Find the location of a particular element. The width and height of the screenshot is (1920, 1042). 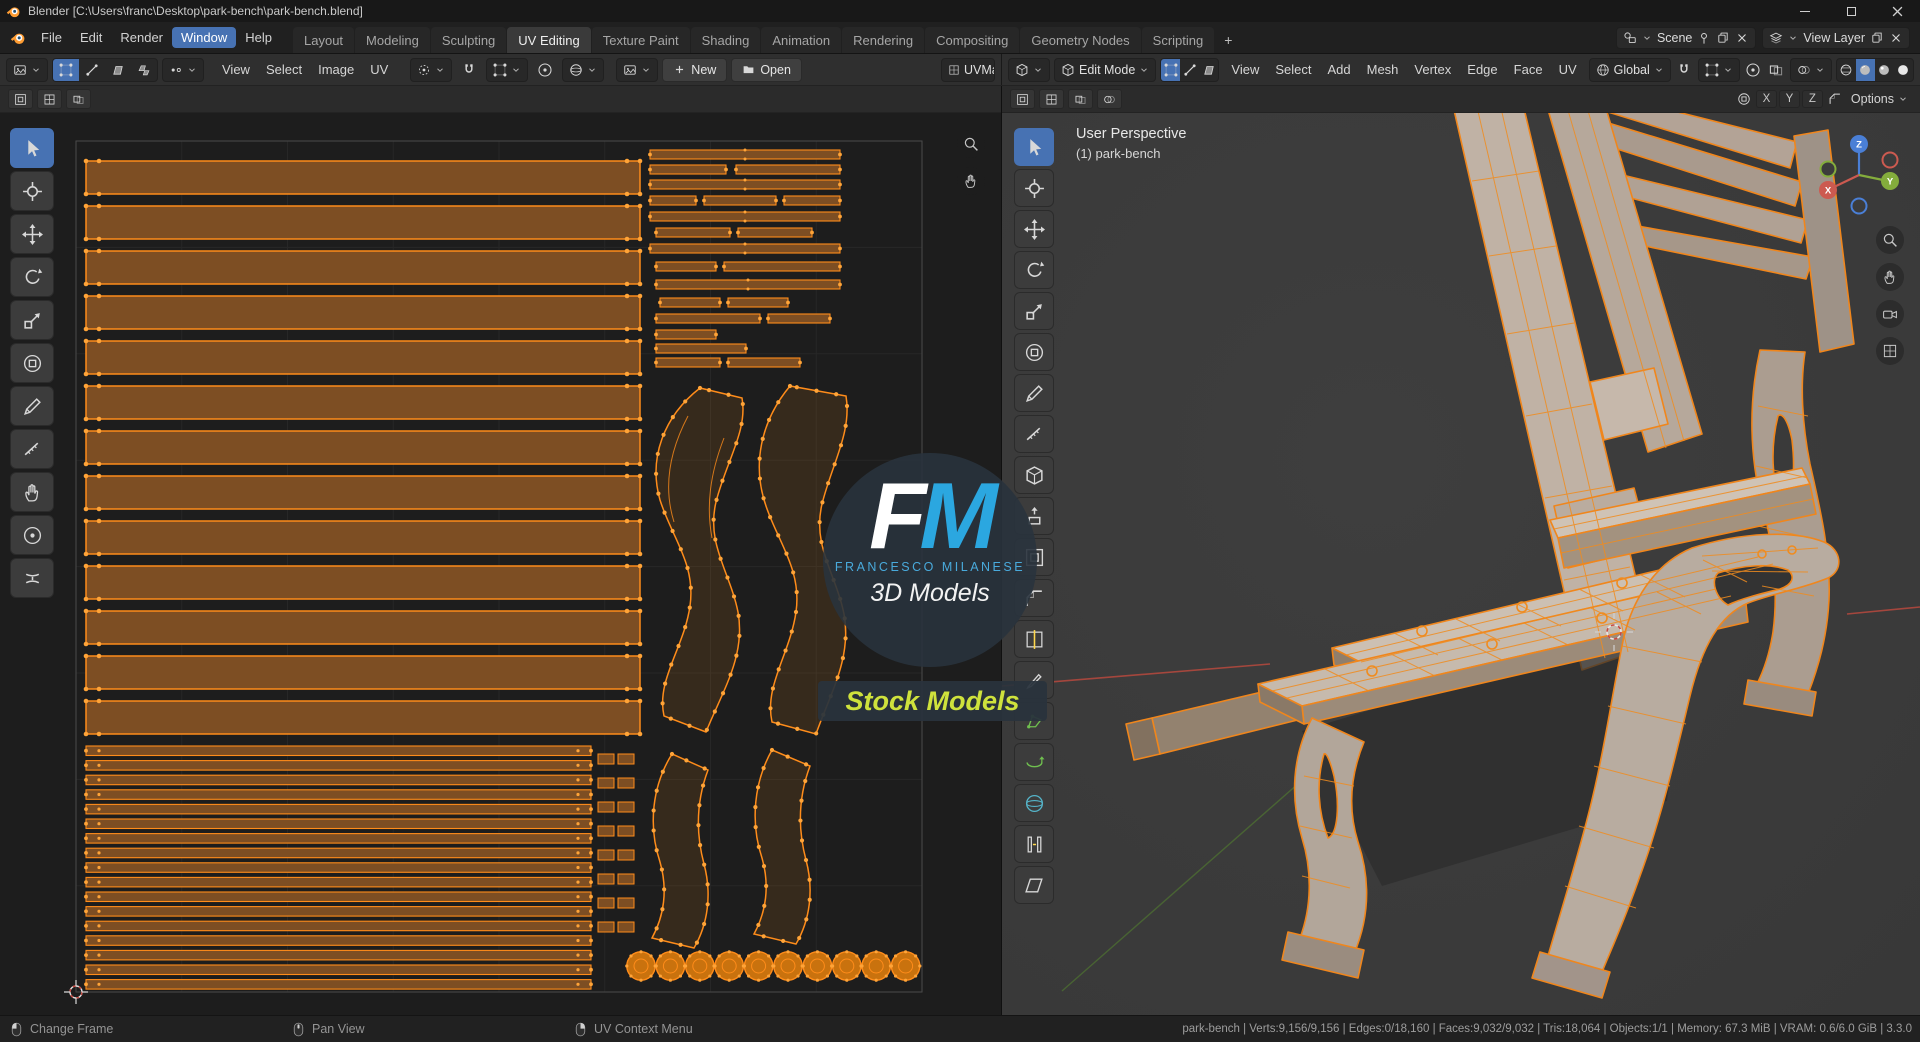

uv-menu-uv: UV is located at coordinates (379, 70).